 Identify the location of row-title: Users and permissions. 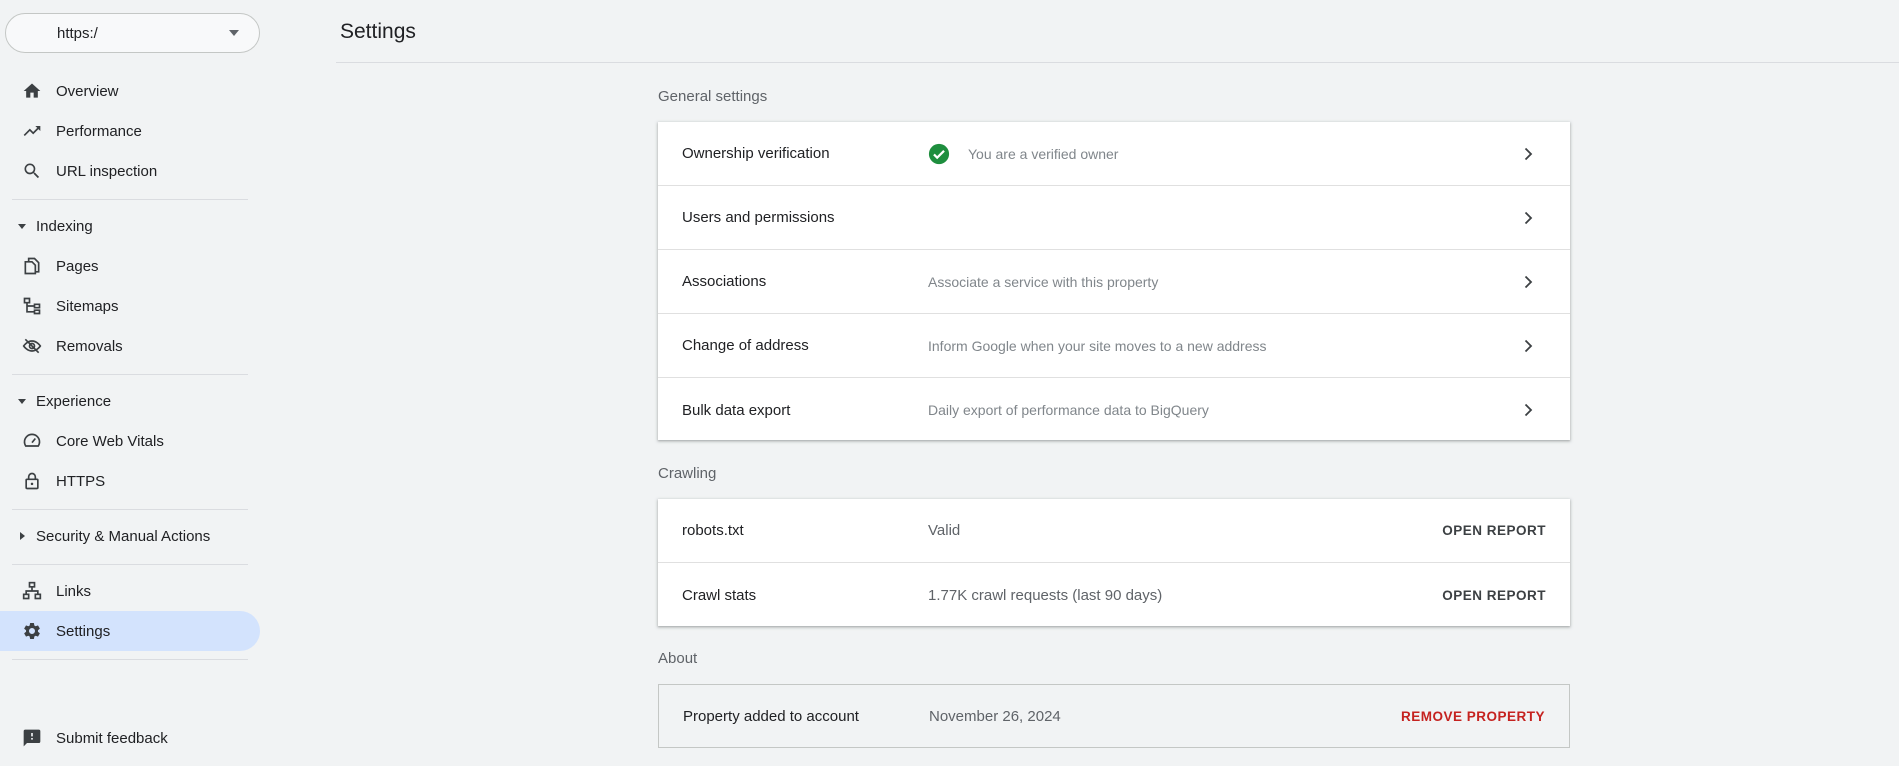
(758, 217).